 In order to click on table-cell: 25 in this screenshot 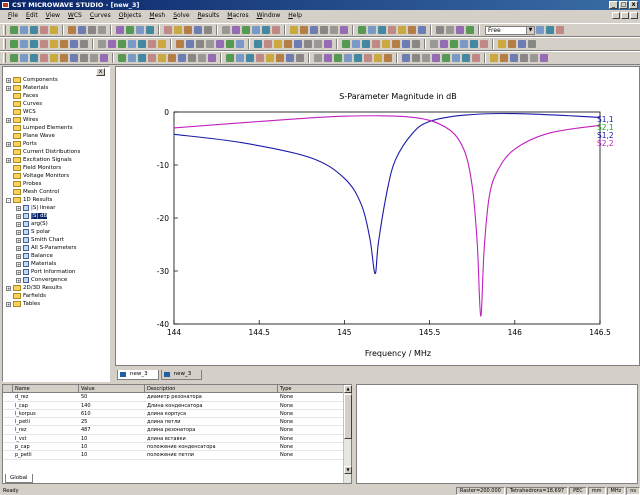, I will do `click(112, 421)`.